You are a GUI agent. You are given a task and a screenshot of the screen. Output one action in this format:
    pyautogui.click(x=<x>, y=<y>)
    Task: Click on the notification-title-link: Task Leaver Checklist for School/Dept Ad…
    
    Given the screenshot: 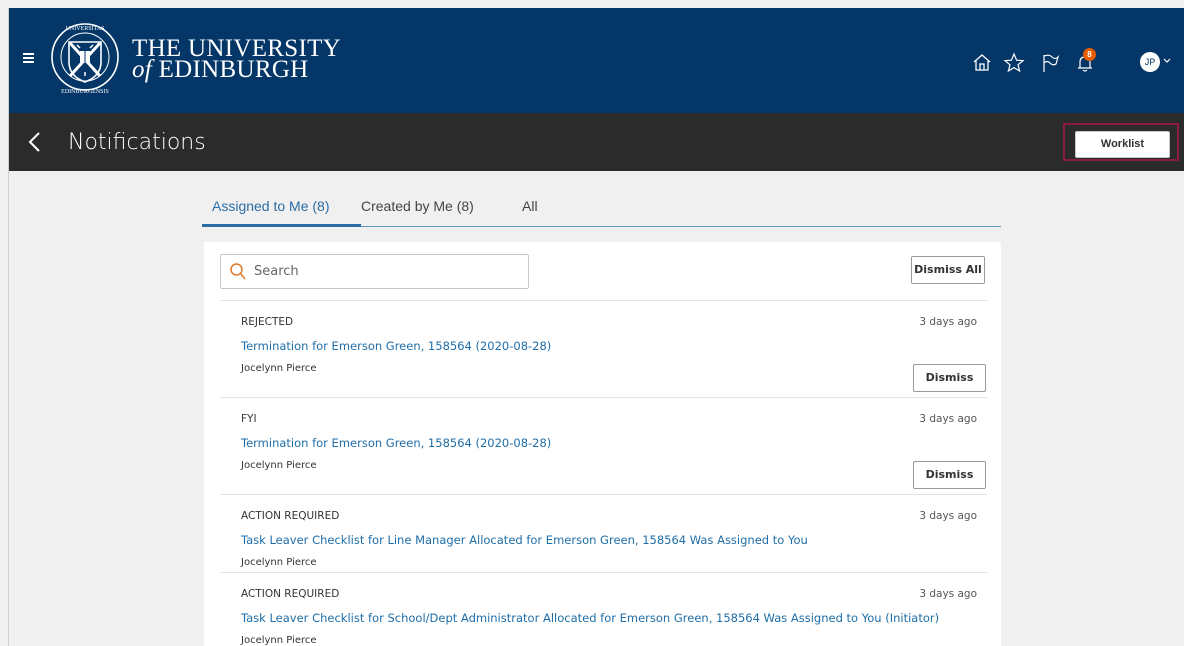 What is the action you would take?
    pyautogui.click(x=590, y=618)
    